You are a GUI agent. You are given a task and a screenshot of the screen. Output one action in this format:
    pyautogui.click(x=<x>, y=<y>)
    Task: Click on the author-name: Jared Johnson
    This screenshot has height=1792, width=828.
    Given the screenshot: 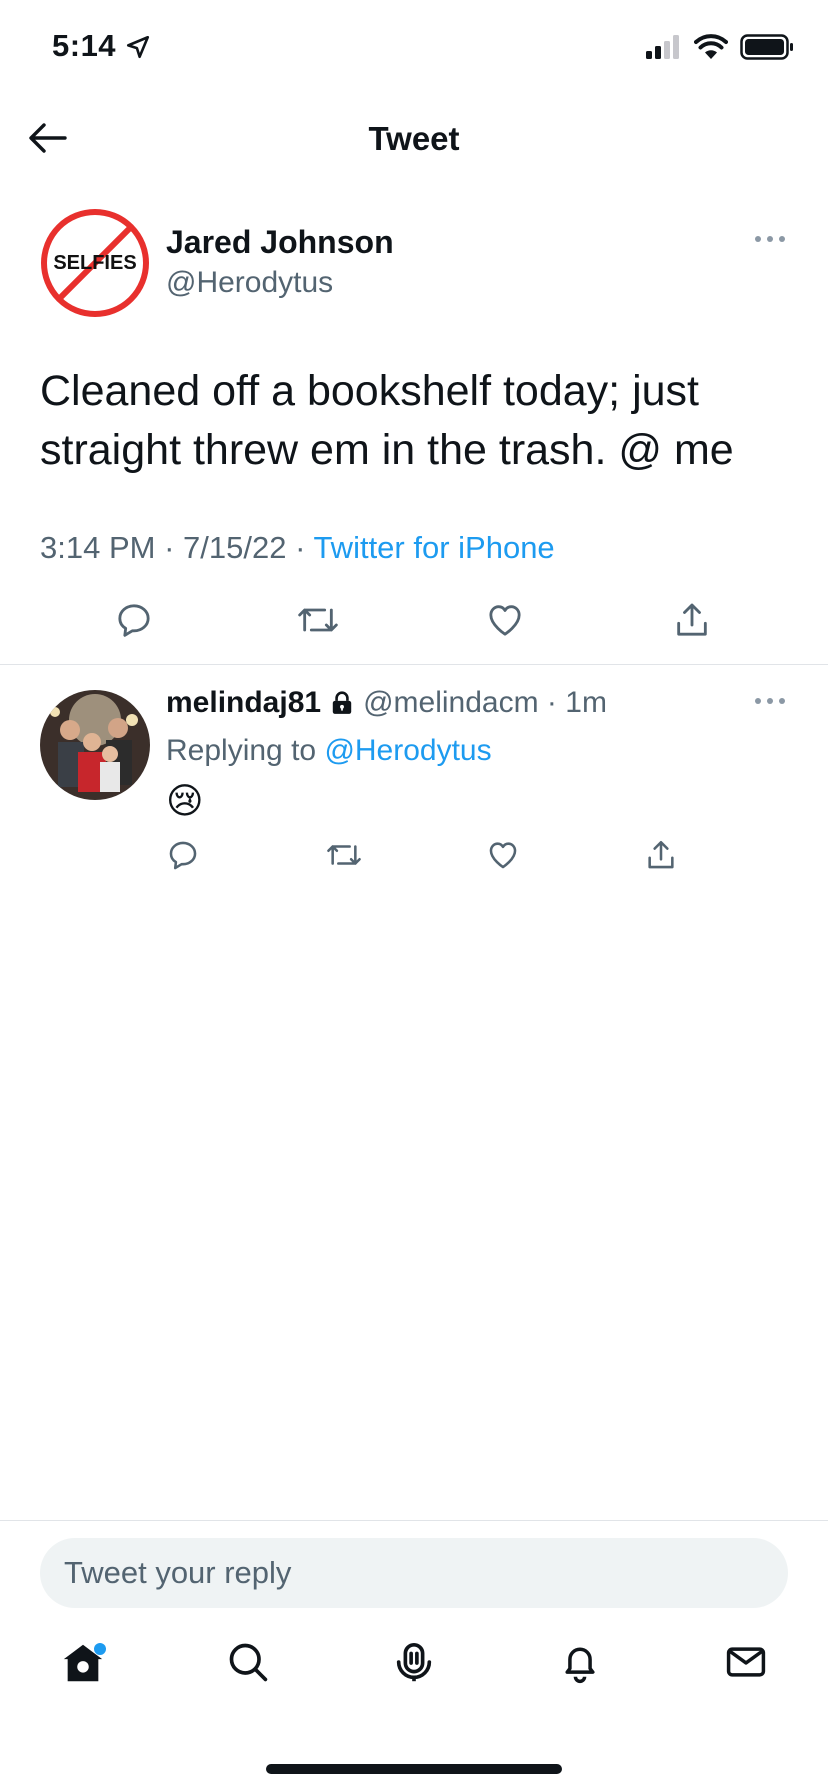 What is the action you would take?
    pyautogui.click(x=280, y=242)
    